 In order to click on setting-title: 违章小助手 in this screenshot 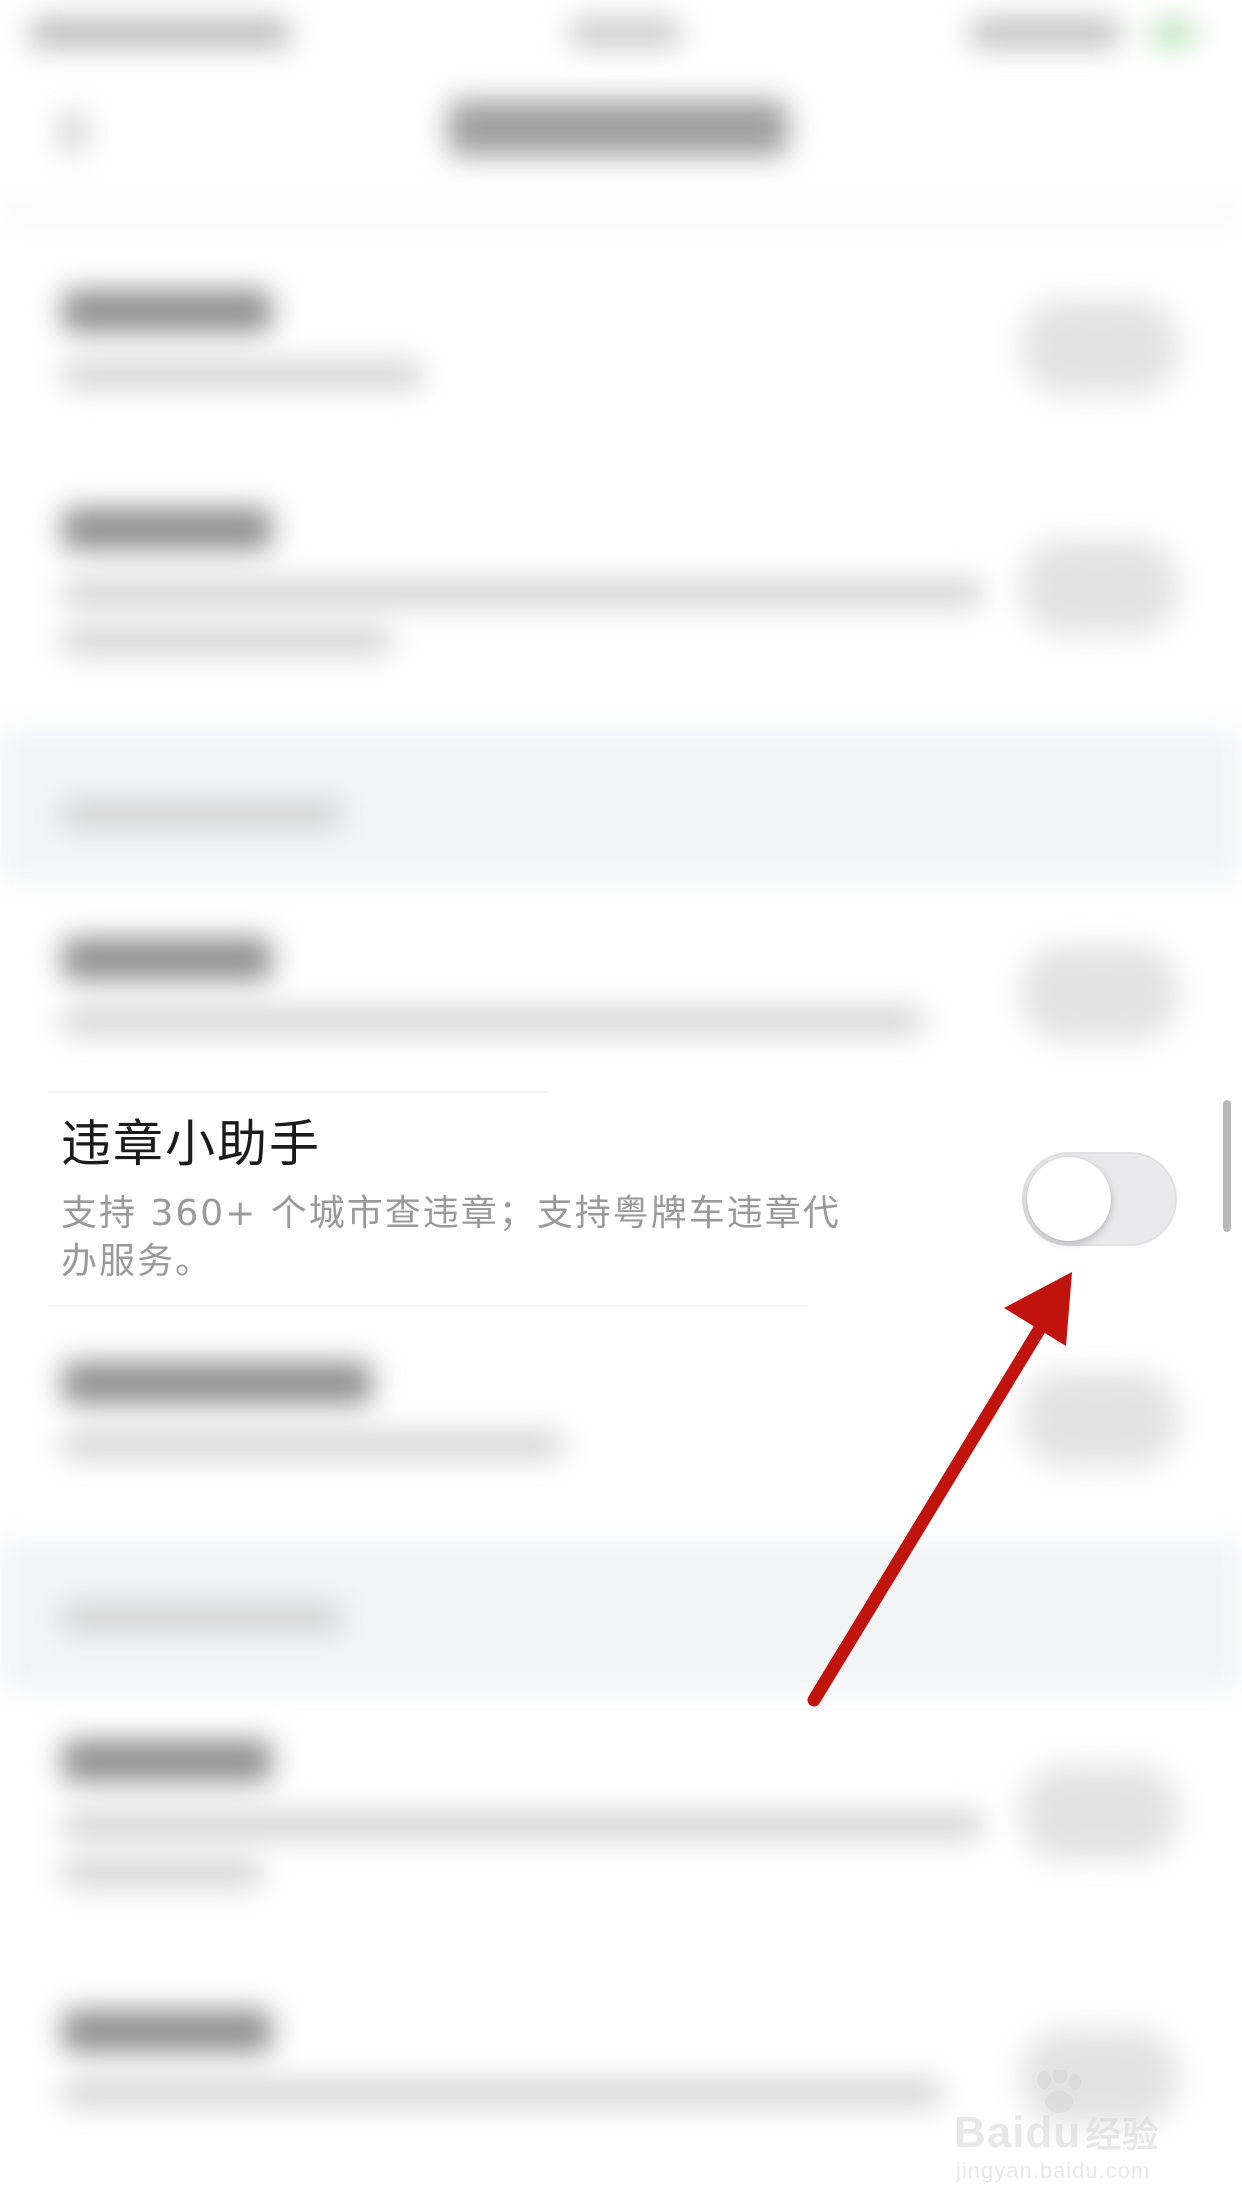, I will do `click(191, 1144)`.